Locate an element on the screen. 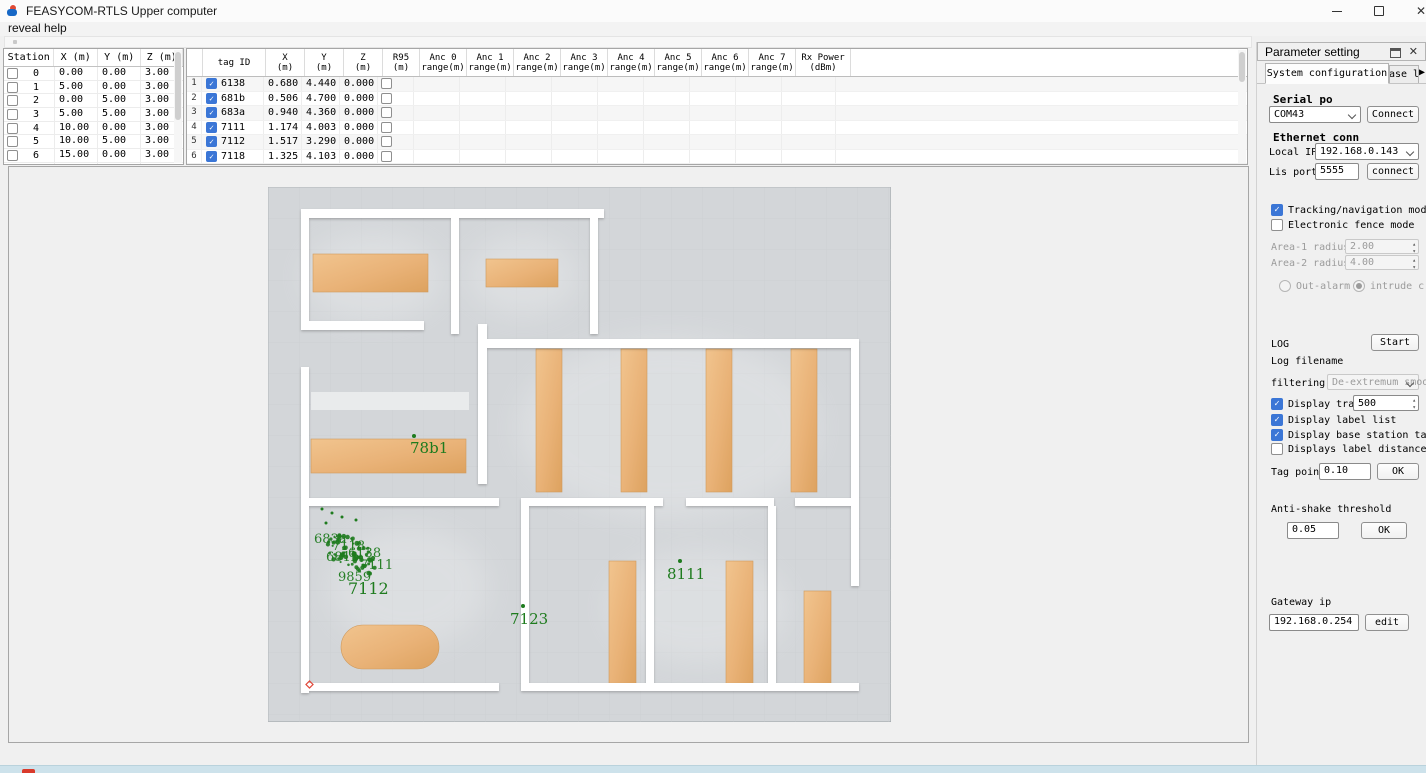 Image resolution: width=1426 pixels, height=773 pixels. out-alarm-radio: Out-alarm is located at coordinates (1314, 286).